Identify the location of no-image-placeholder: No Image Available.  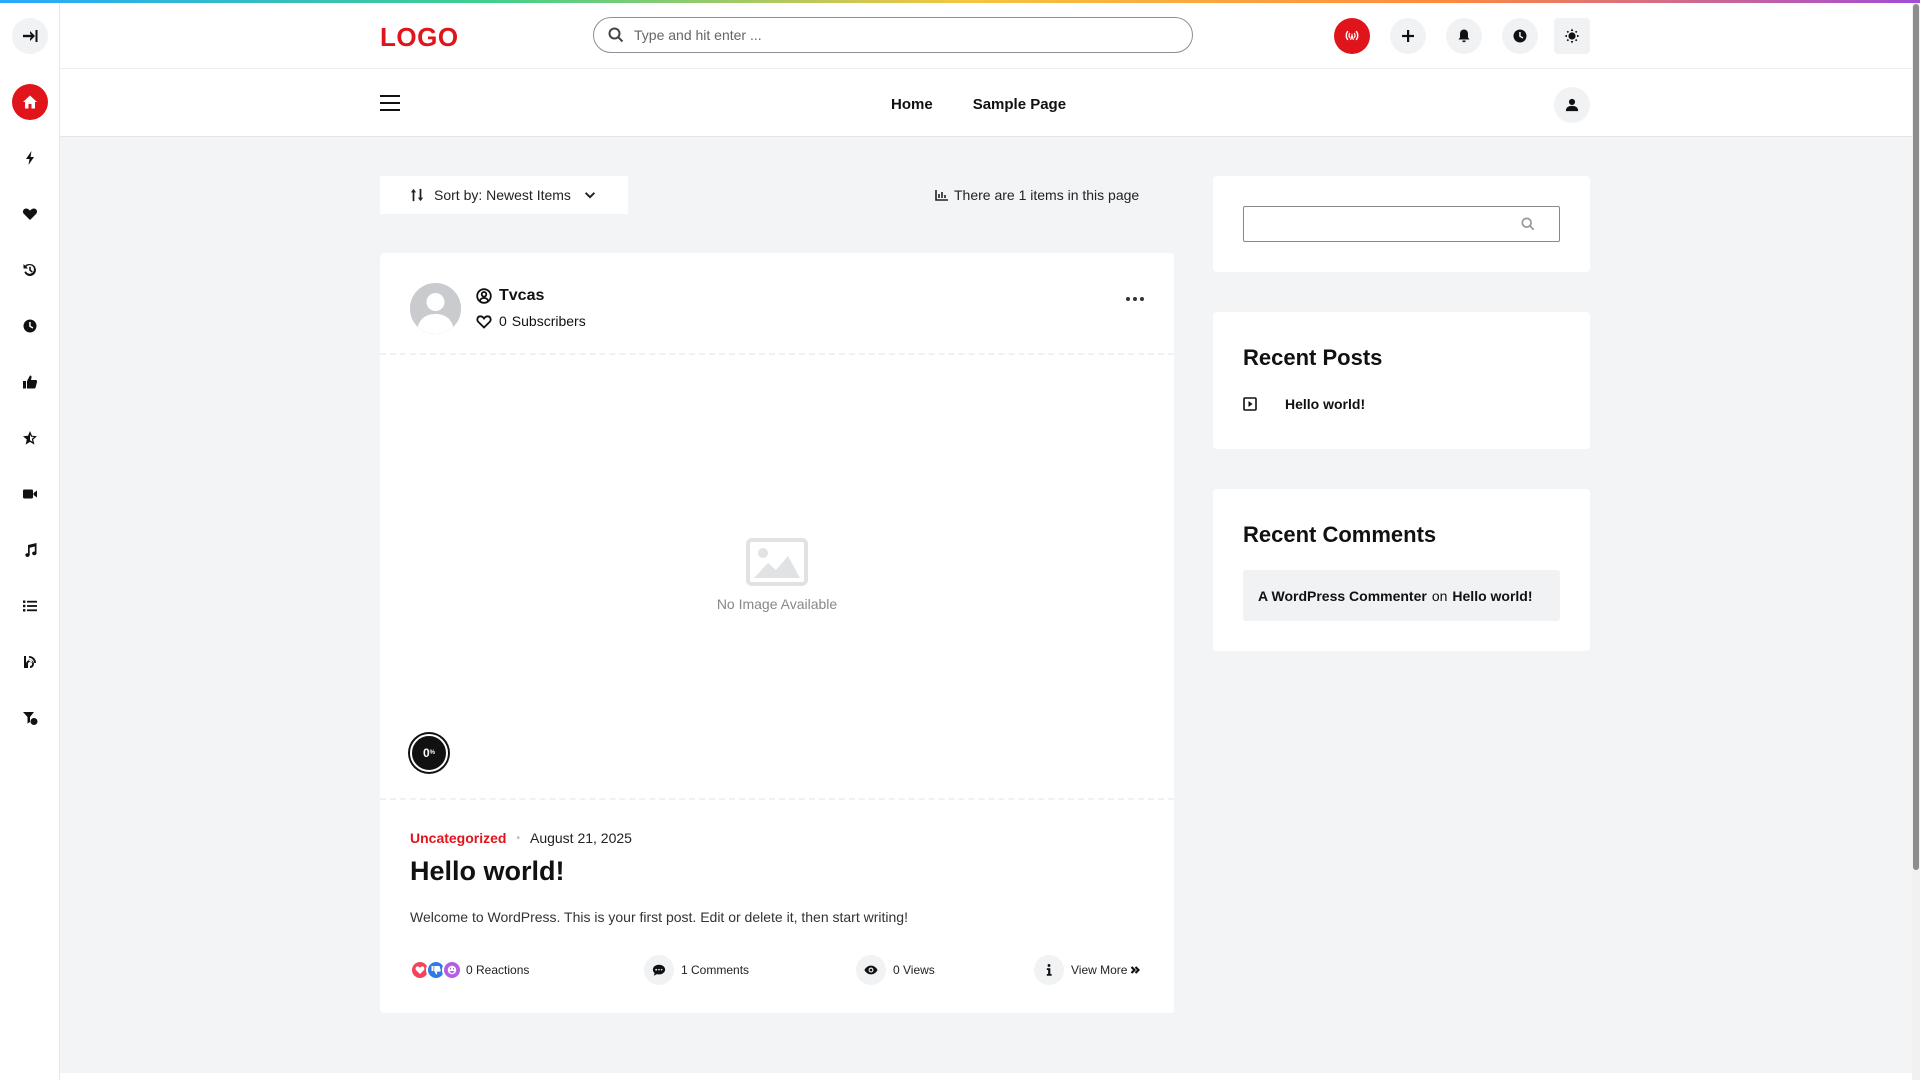
(777, 575).